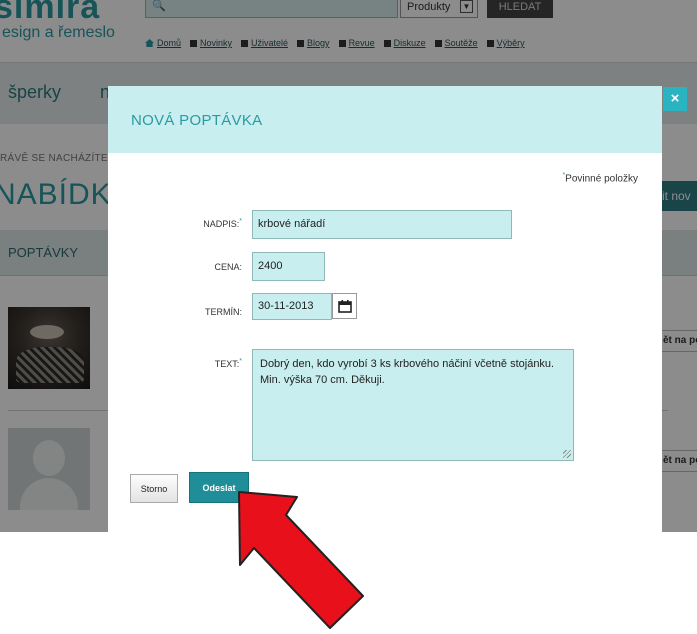 This screenshot has width=697, height=634. I want to click on price-field: 2400, so click(288, 266).